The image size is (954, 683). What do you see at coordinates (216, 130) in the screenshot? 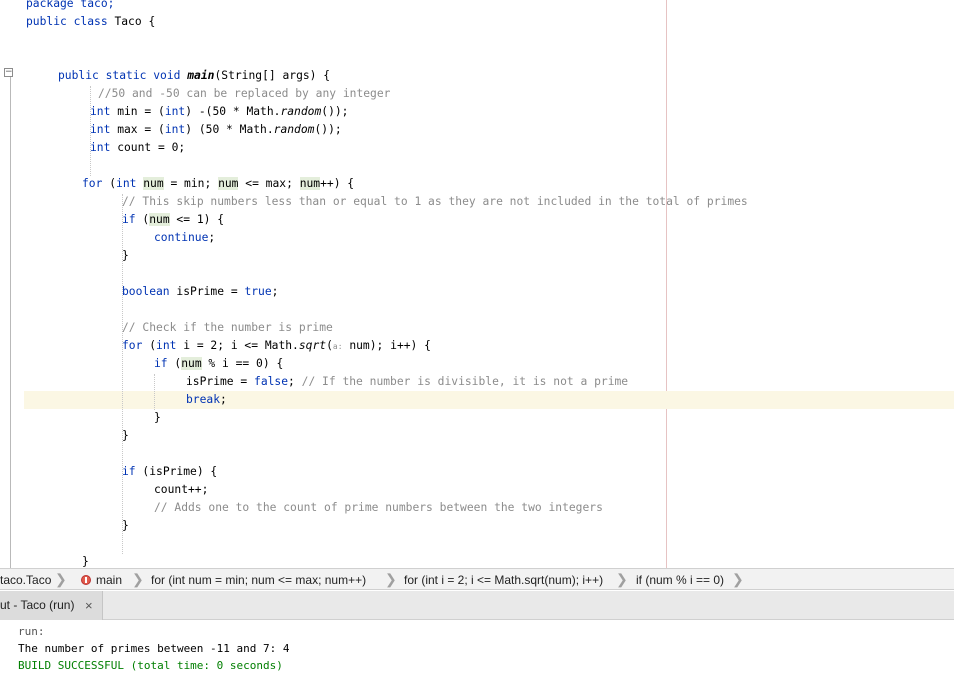
I see `code-line-max: int max = (int) (50 * Math.random());` at bounding box center [216, 130].